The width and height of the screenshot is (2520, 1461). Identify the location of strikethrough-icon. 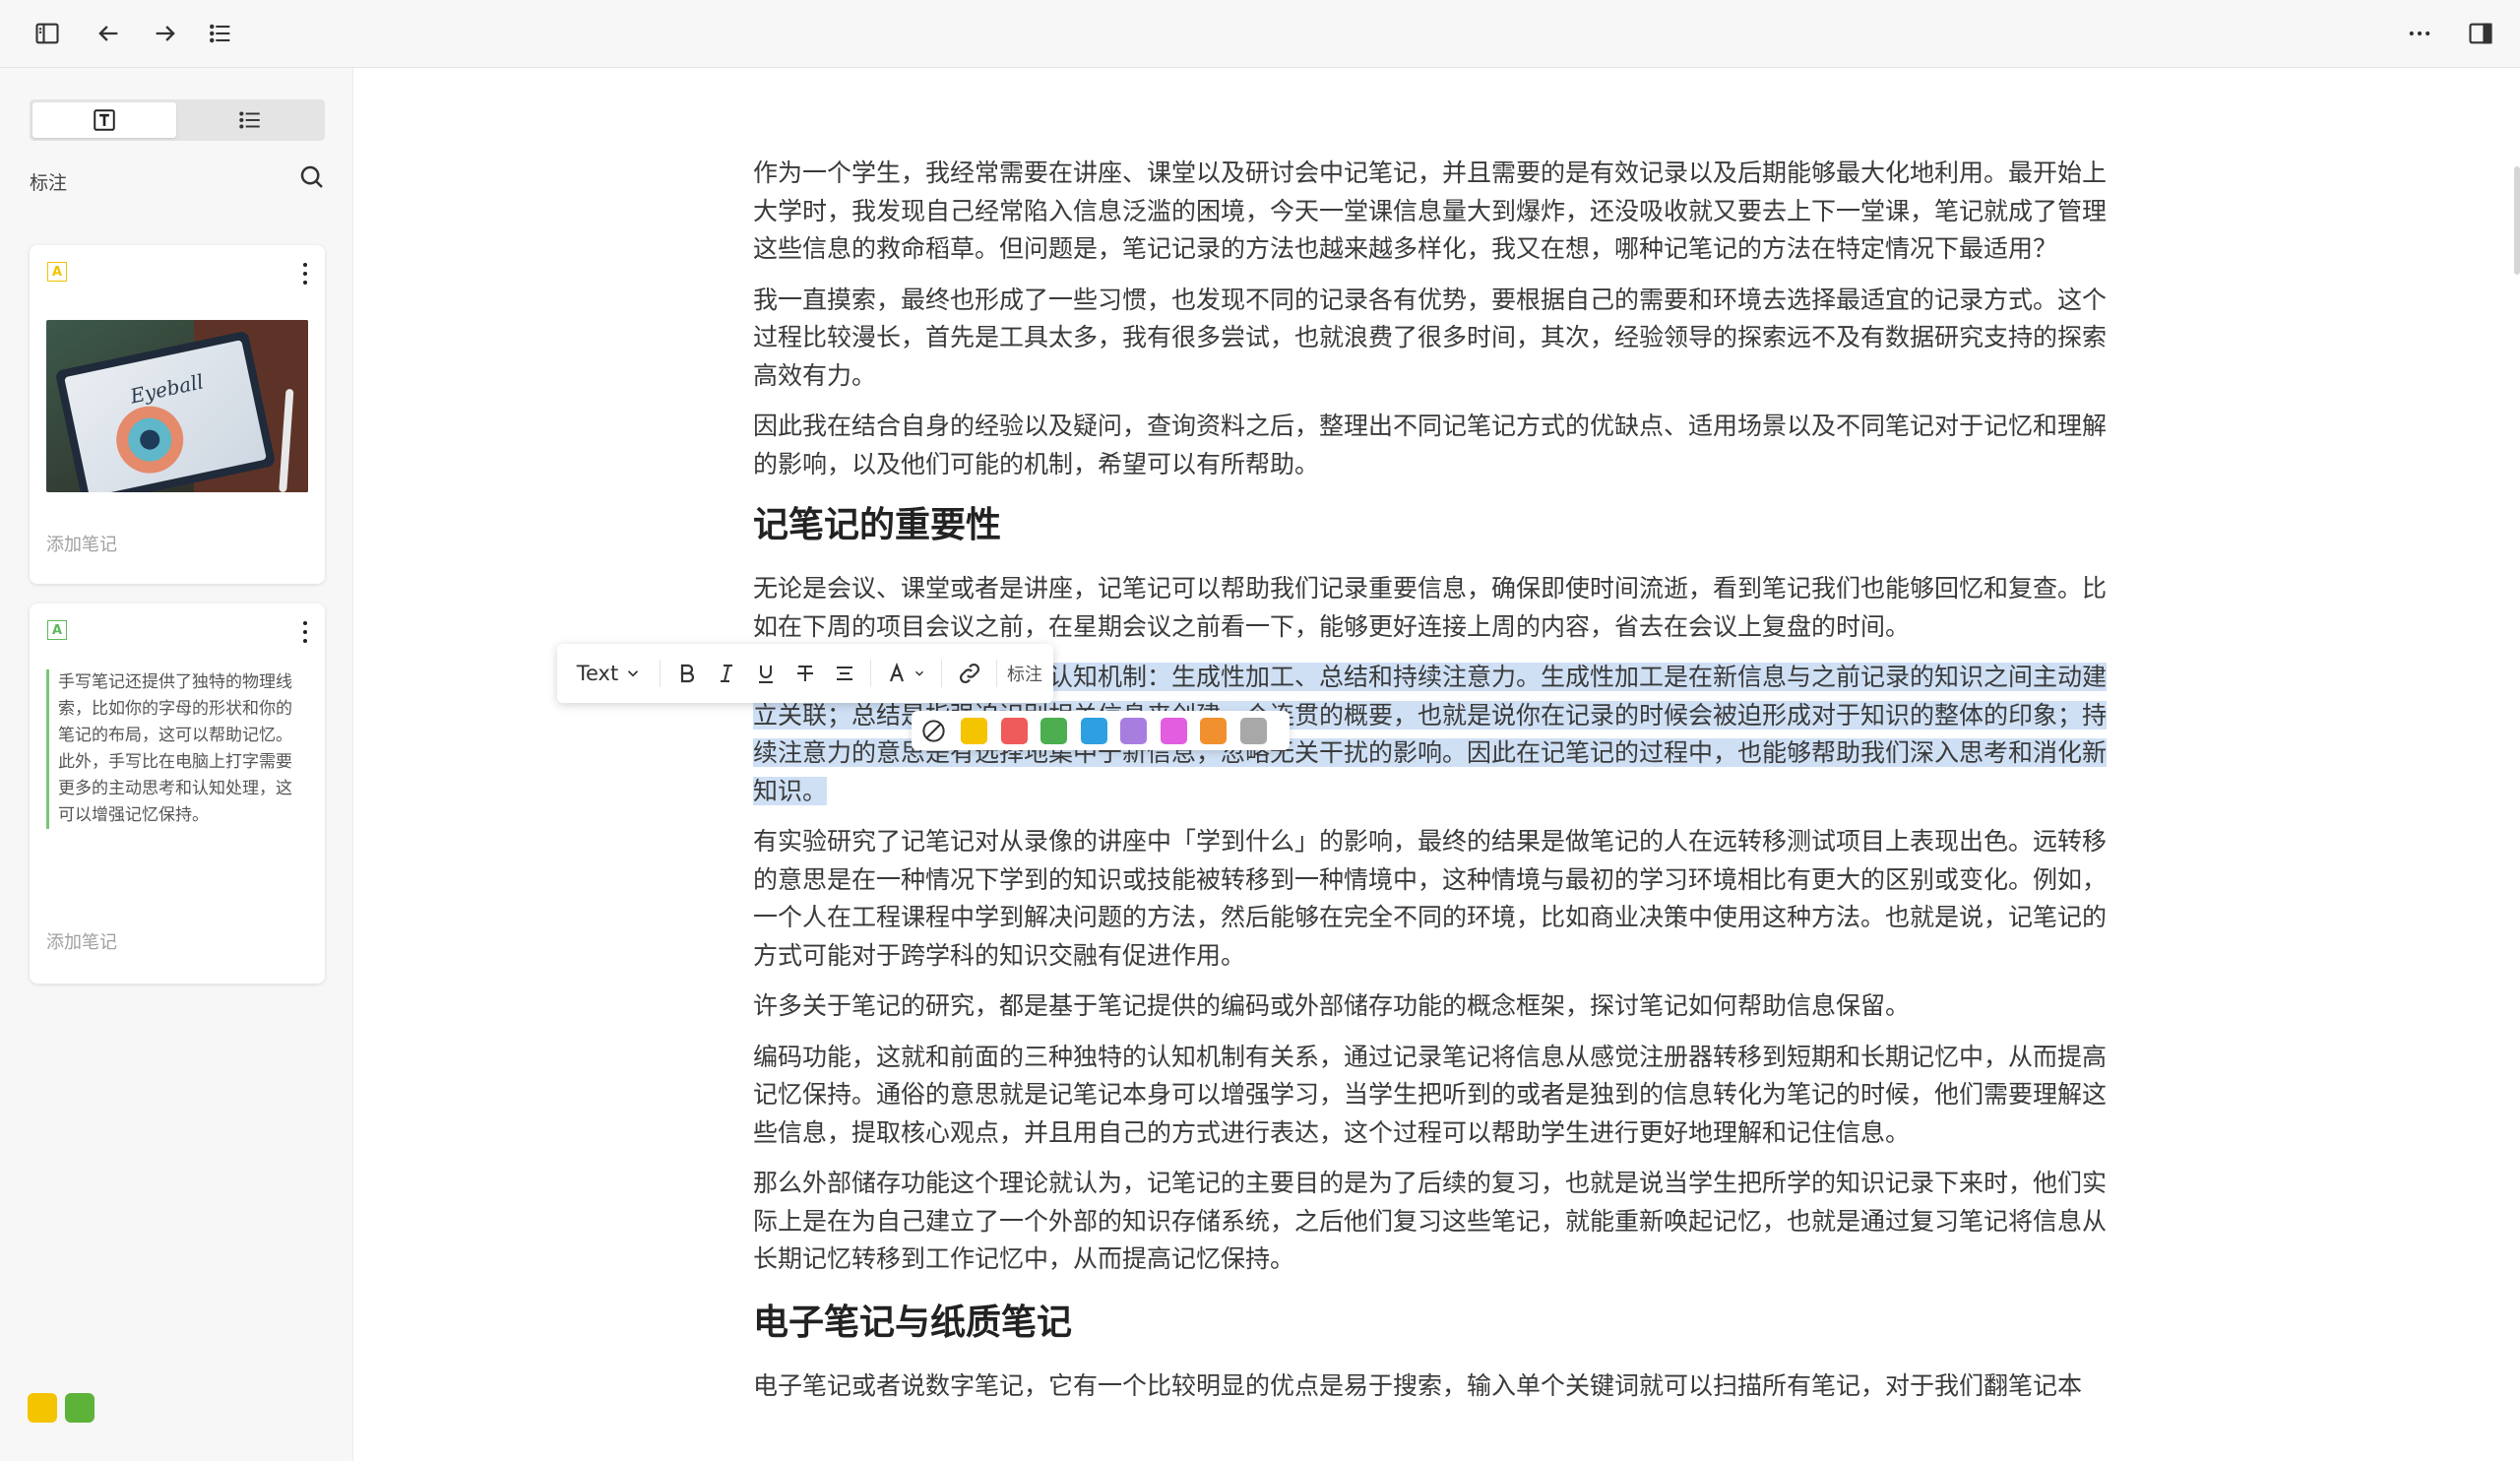
(805, 673).